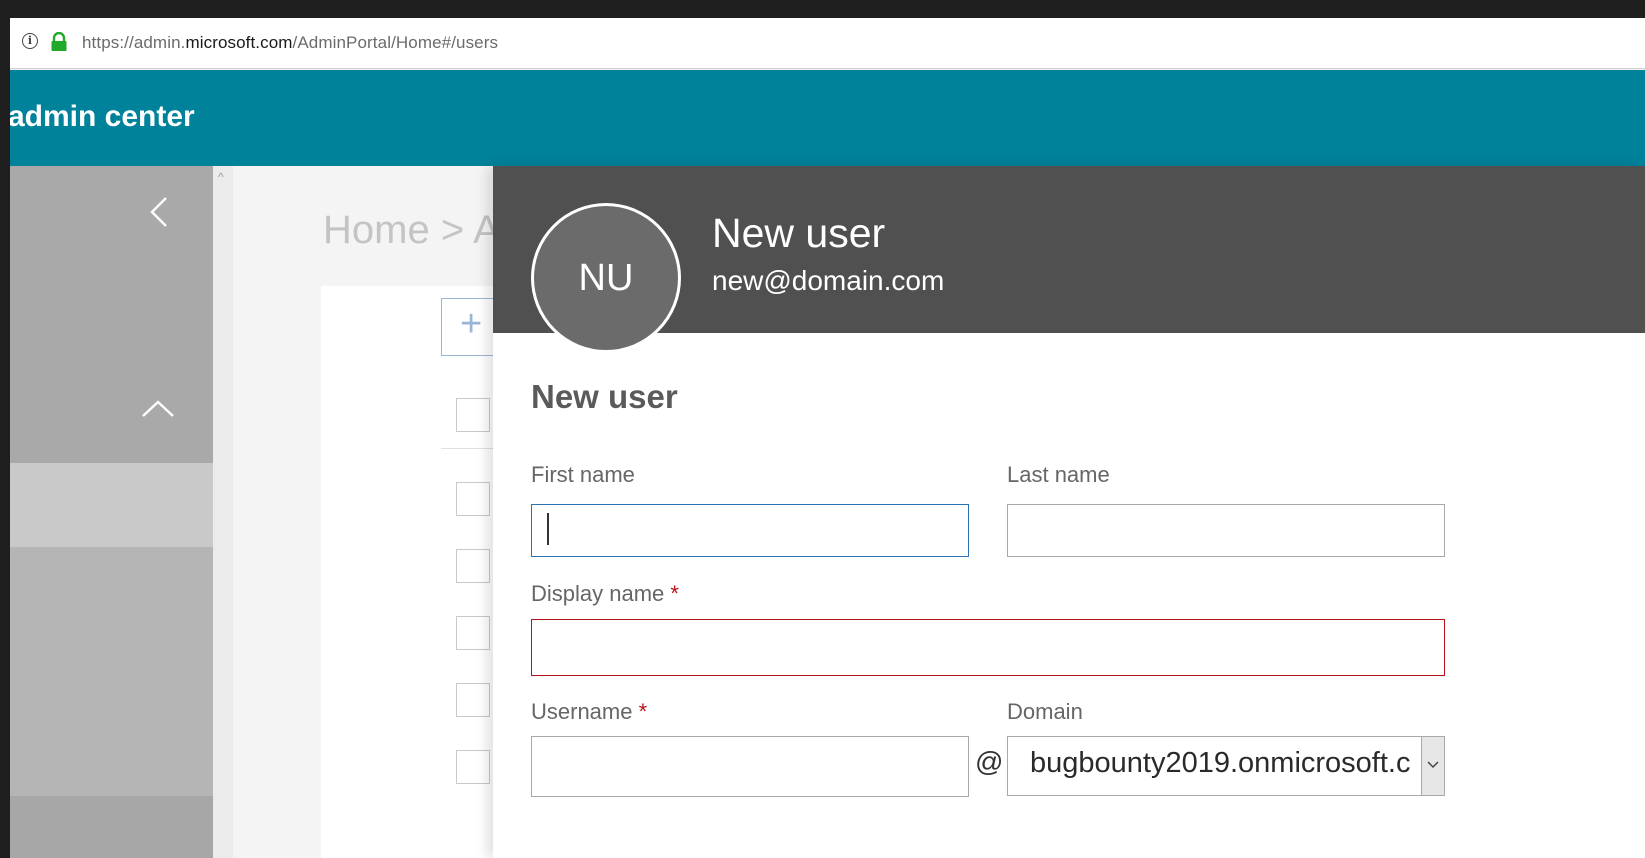 Image resolution: width=1645 pixels, height=858 pixels. I want to click on at-symbol: @, so click(989, 761).